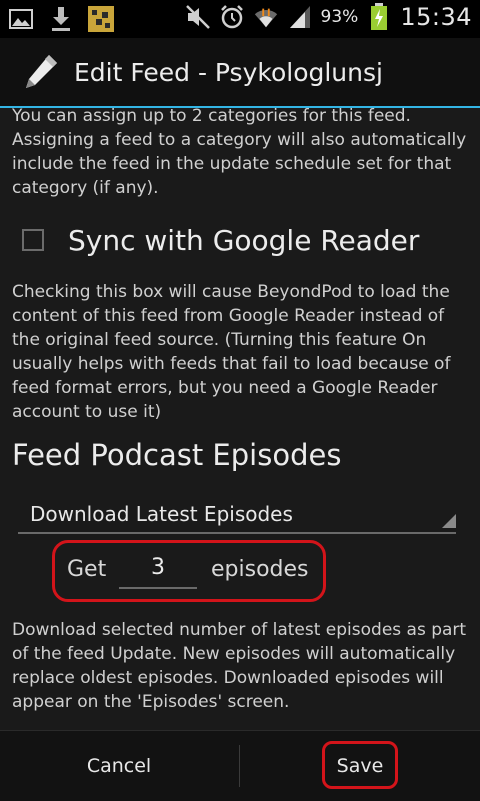  What do you see at coordinates (360, 765) in the screenshot?
I see `save-highlight-ring` at bounding box center [360, 765].